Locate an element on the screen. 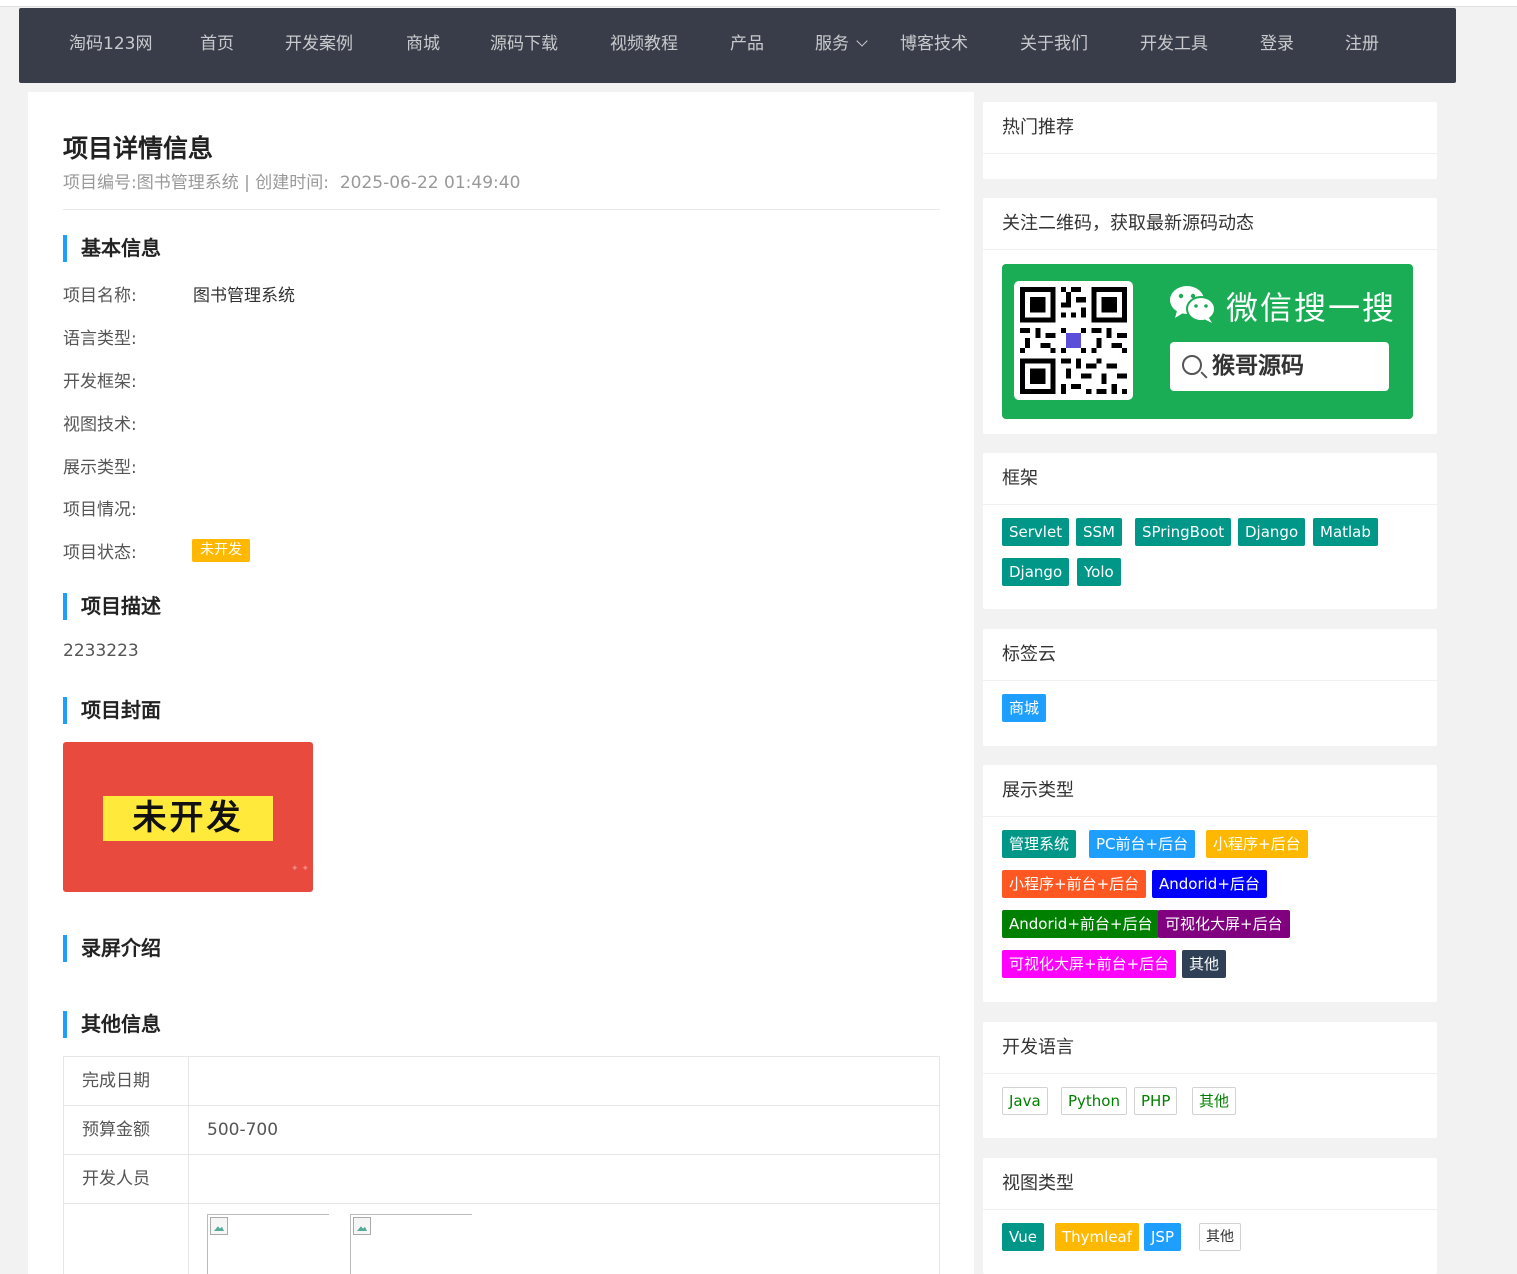 The image size is (1517, 1274). browser-top-edge is located at coordinates (758, 3).